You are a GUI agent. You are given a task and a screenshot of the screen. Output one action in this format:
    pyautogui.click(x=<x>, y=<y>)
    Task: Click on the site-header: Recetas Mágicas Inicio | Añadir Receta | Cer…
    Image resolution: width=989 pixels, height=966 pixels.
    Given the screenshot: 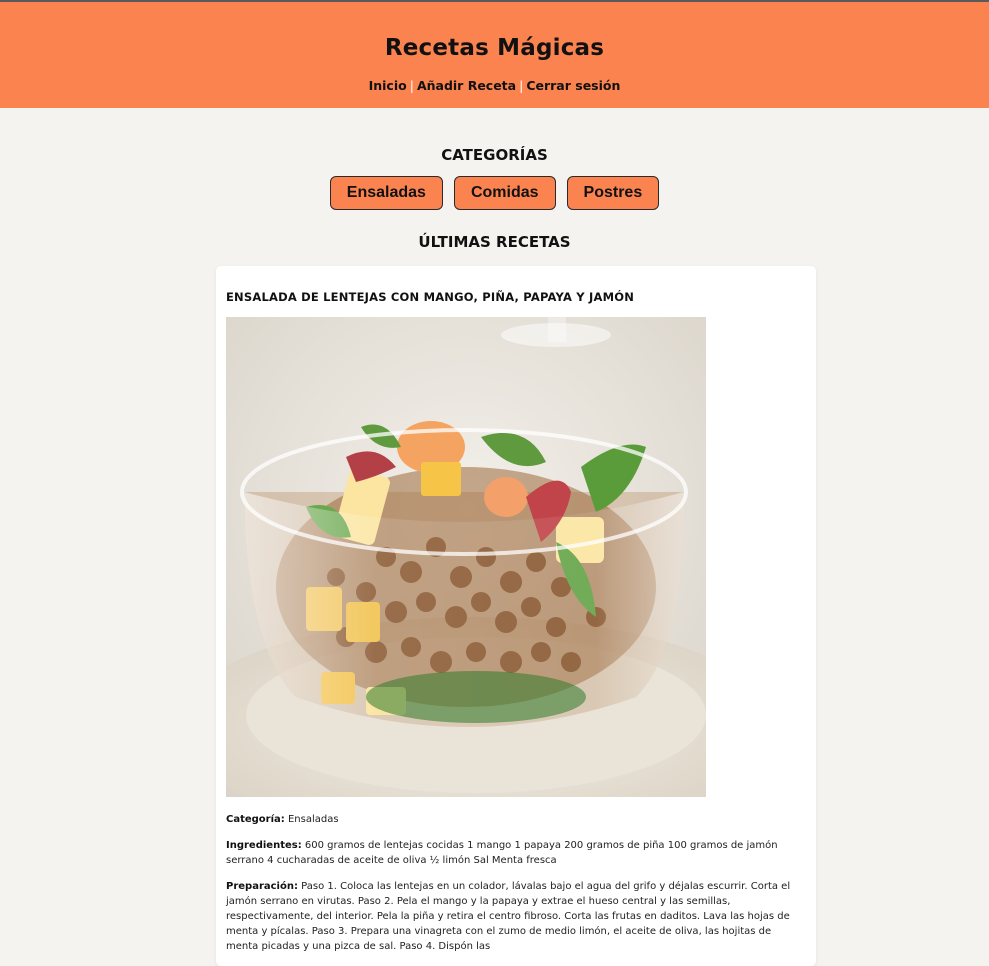 What is the action you would take?
    pyautogui.click(x=494, y=55)
    